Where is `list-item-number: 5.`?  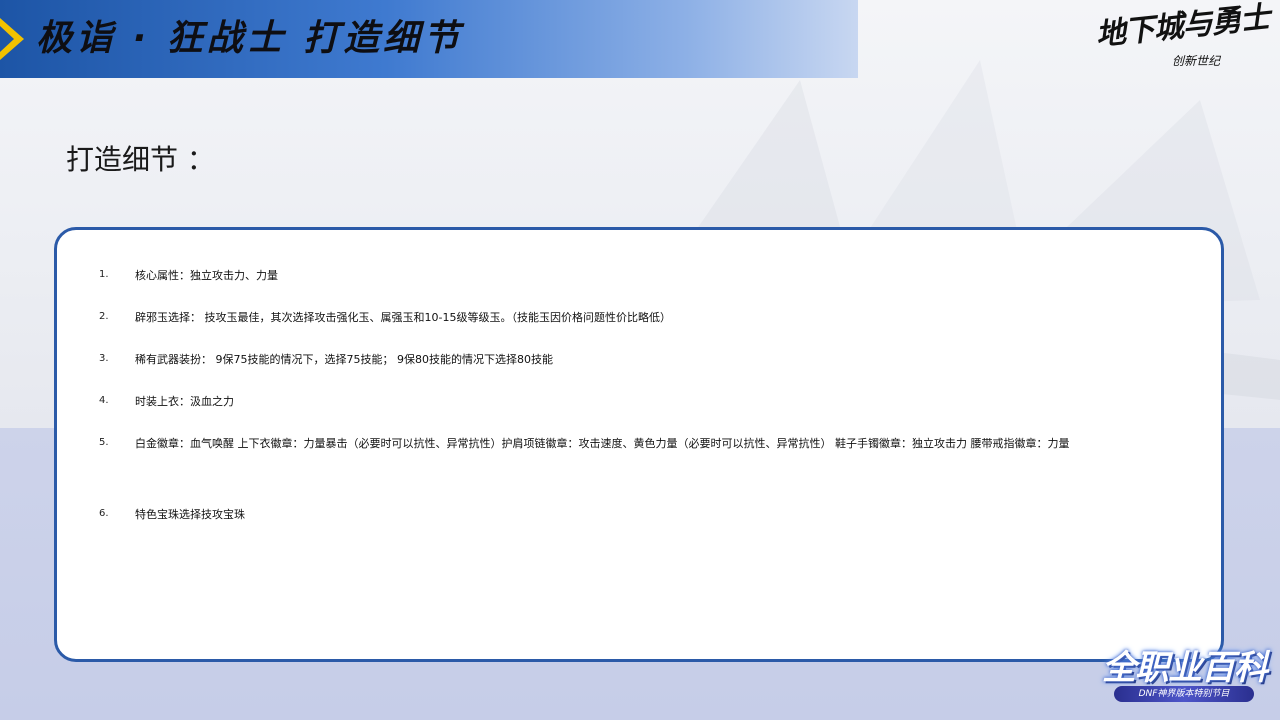 list-item-number: 5. is located at coordinates (104, 442).